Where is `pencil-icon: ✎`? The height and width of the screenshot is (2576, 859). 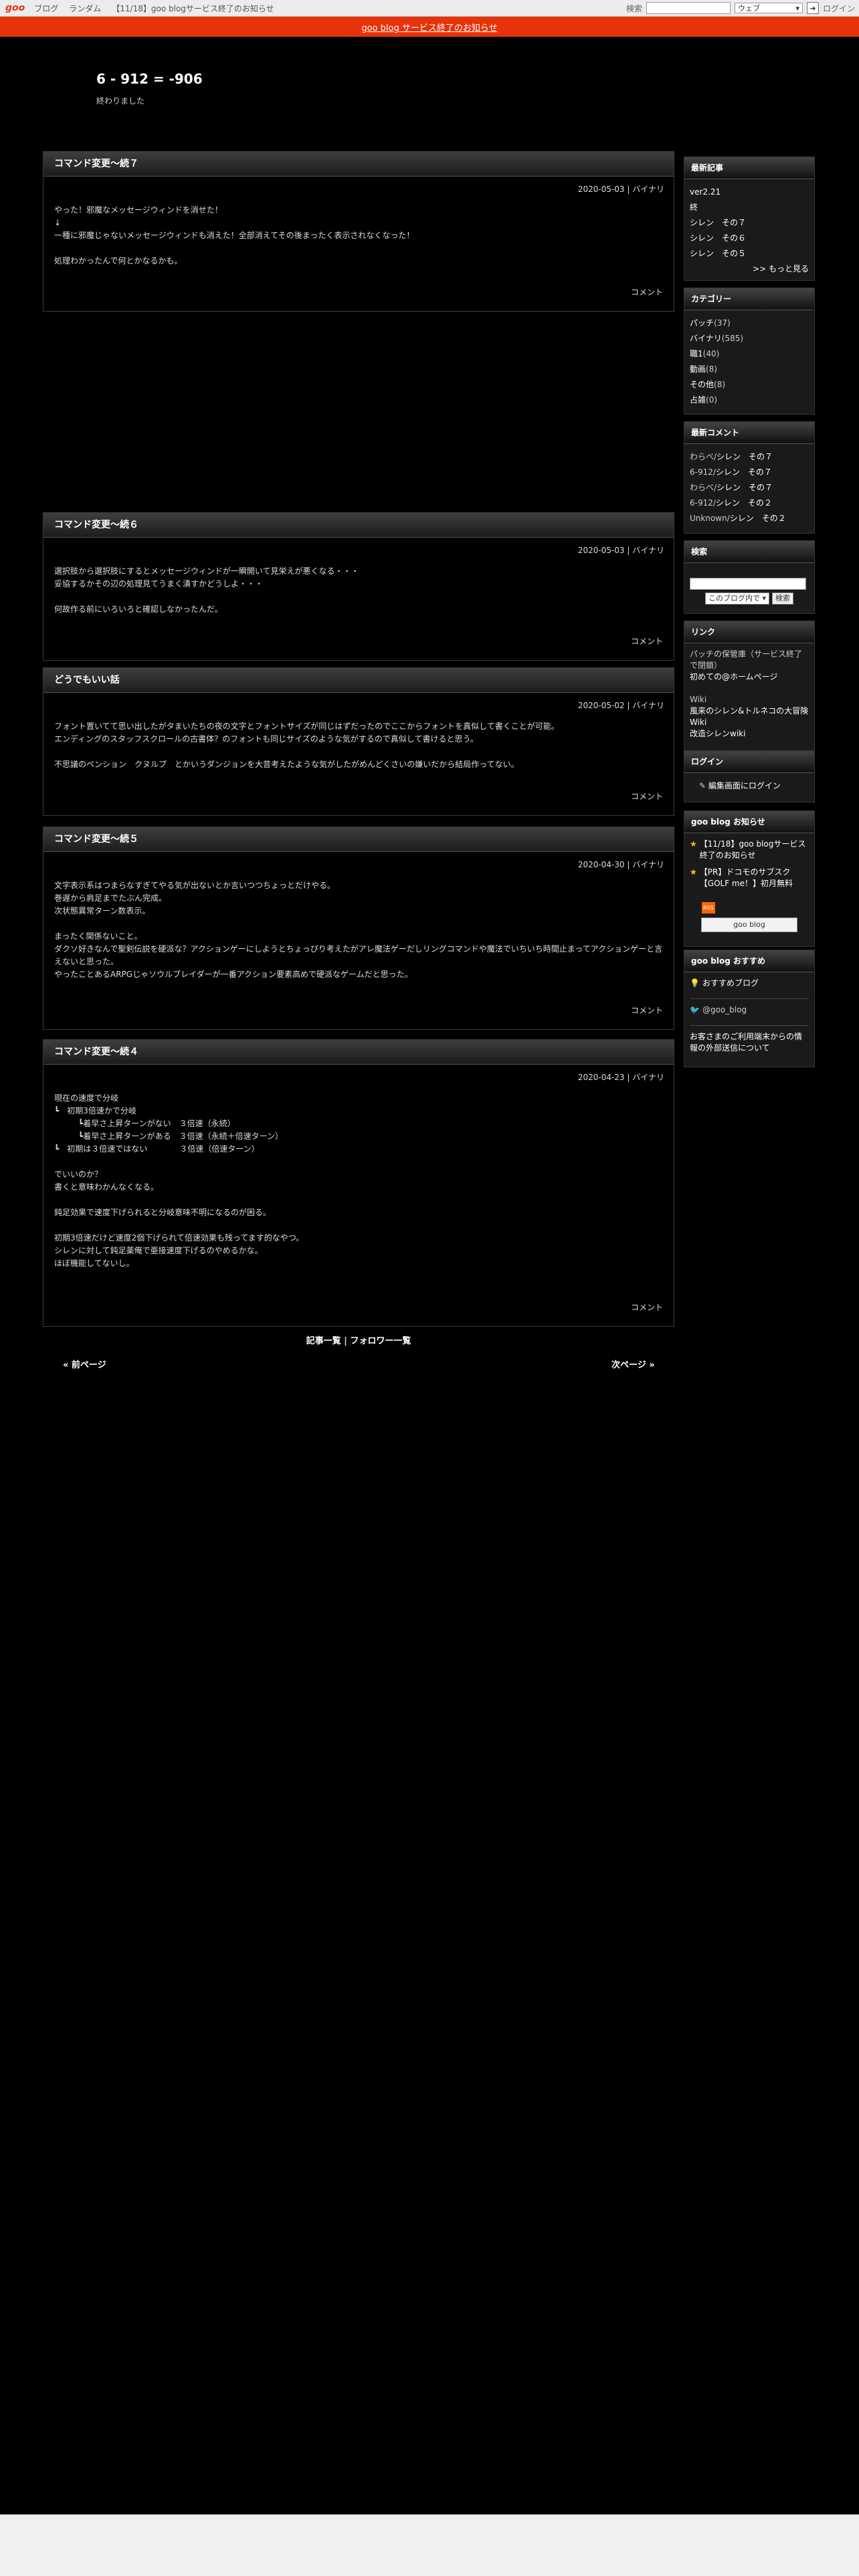 pencil-icon: ✎ is located at coordinates (703, 786).